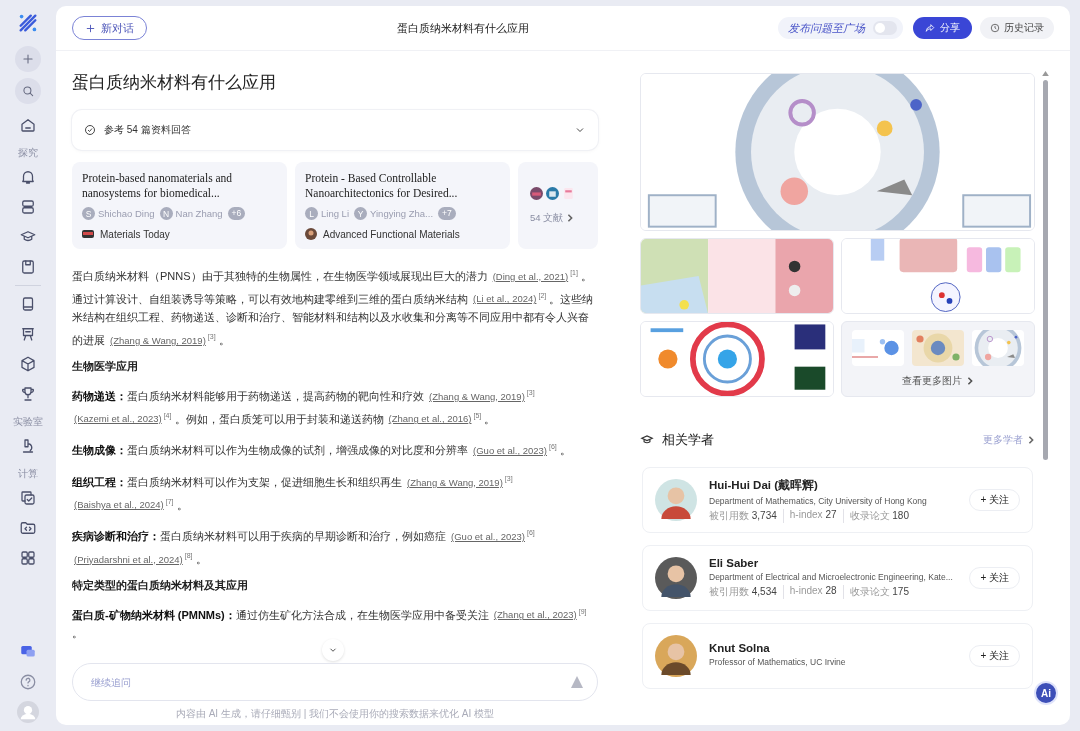  Describe the element at coordinates (930, 28) in the screenshot. I see `share-icon` at that location.